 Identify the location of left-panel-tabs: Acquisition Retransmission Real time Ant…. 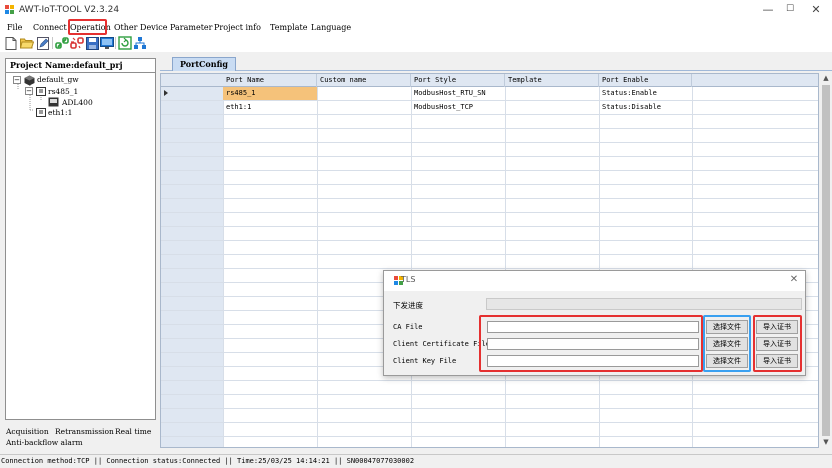
(80, 435).